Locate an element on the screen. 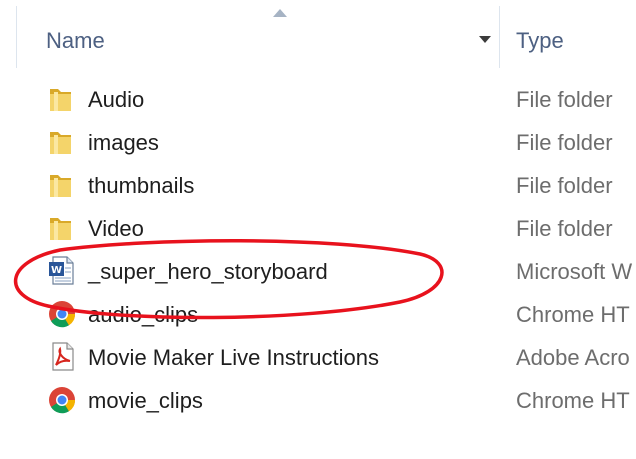  file-name: movie_clips is located at coordinates (145, 400).